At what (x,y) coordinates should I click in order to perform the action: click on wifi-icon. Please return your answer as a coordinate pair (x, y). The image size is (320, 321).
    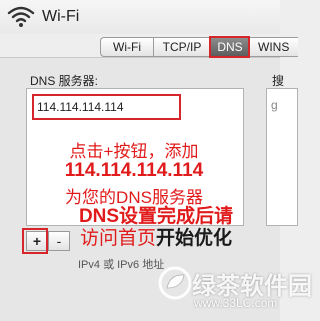
    Looking at the image, I should click on (21, 16).